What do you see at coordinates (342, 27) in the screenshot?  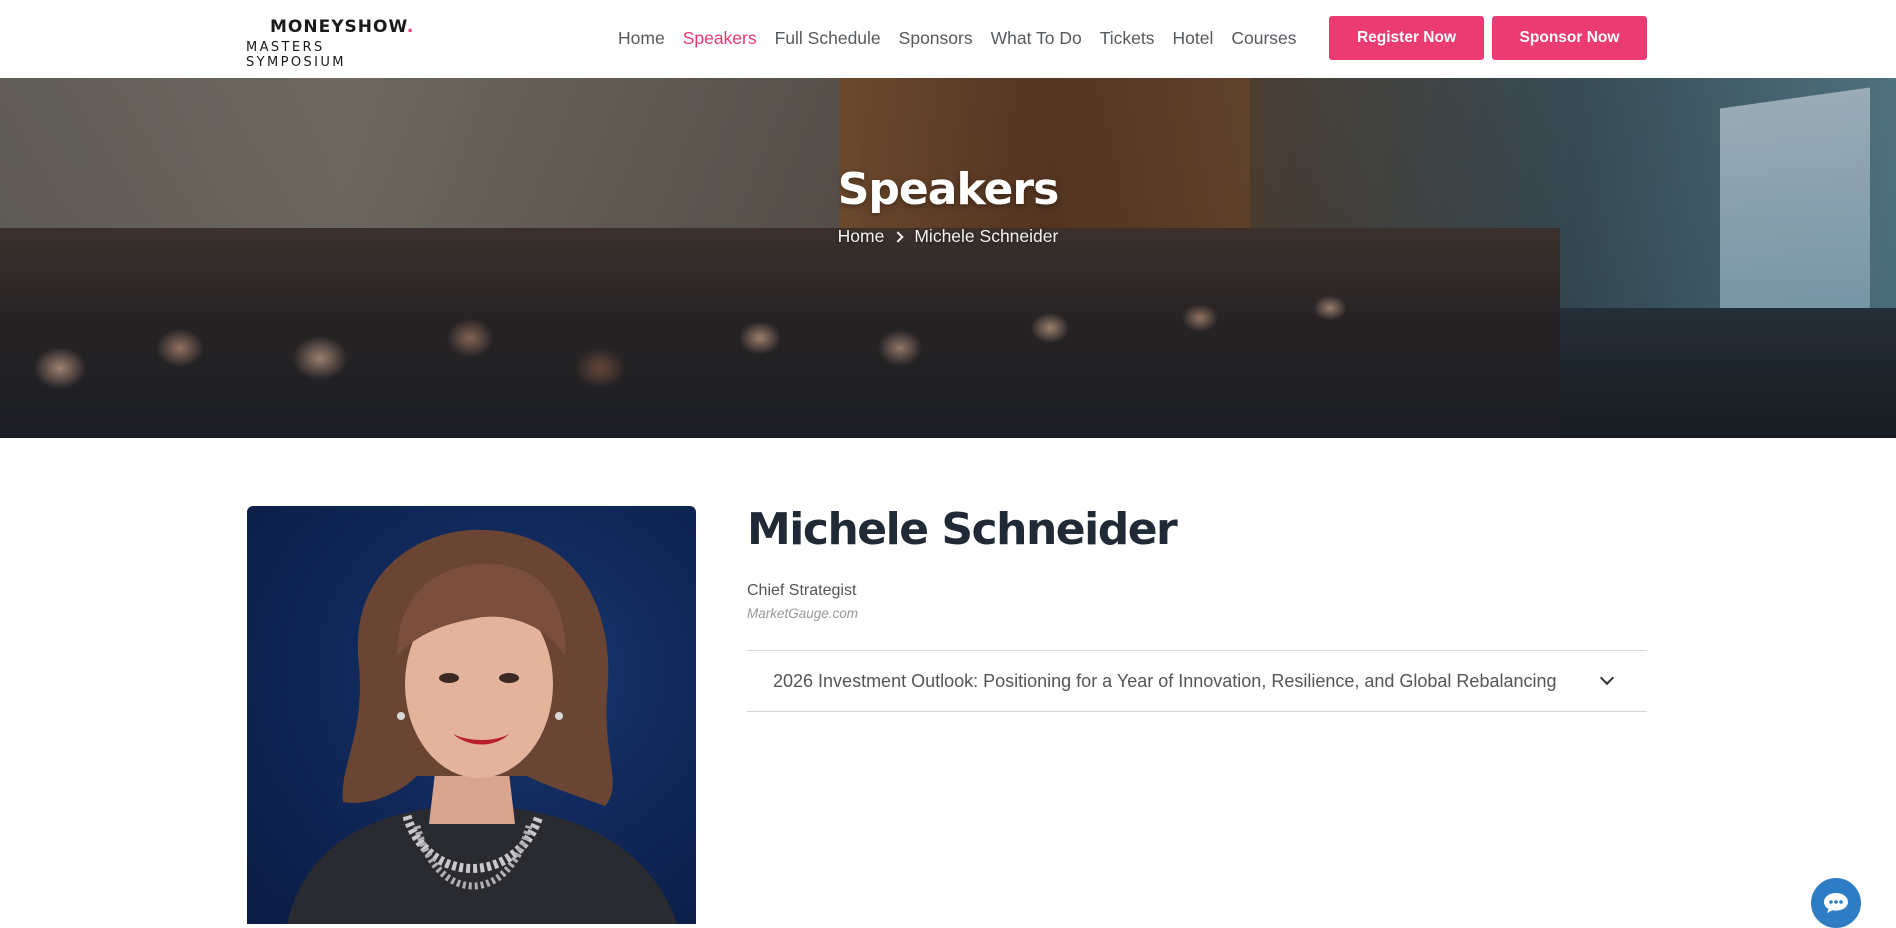 I see `logo-wordmark: MONEYSHOW.` at bounding box center [342, 27].